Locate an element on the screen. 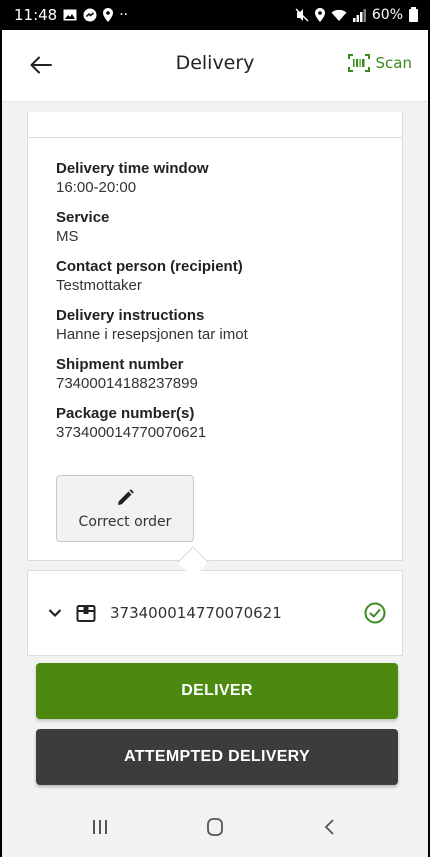 Image resolution: width=430 pixels, height=857 pixels. detail-field-contact-person: Contact person (recipient) Testmottaker is located at coordinates (229, 276).